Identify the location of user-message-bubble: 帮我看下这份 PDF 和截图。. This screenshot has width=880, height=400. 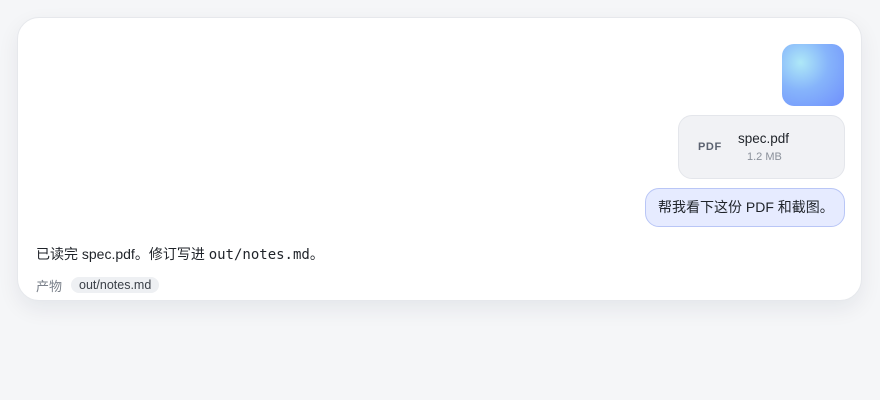
(745, 207).